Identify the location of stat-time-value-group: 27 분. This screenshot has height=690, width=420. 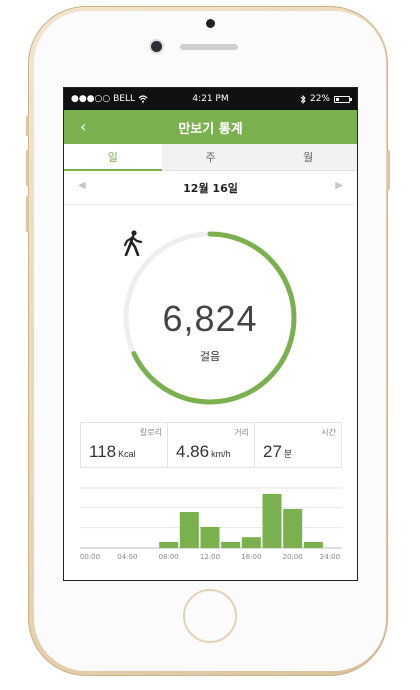
(277, 452).